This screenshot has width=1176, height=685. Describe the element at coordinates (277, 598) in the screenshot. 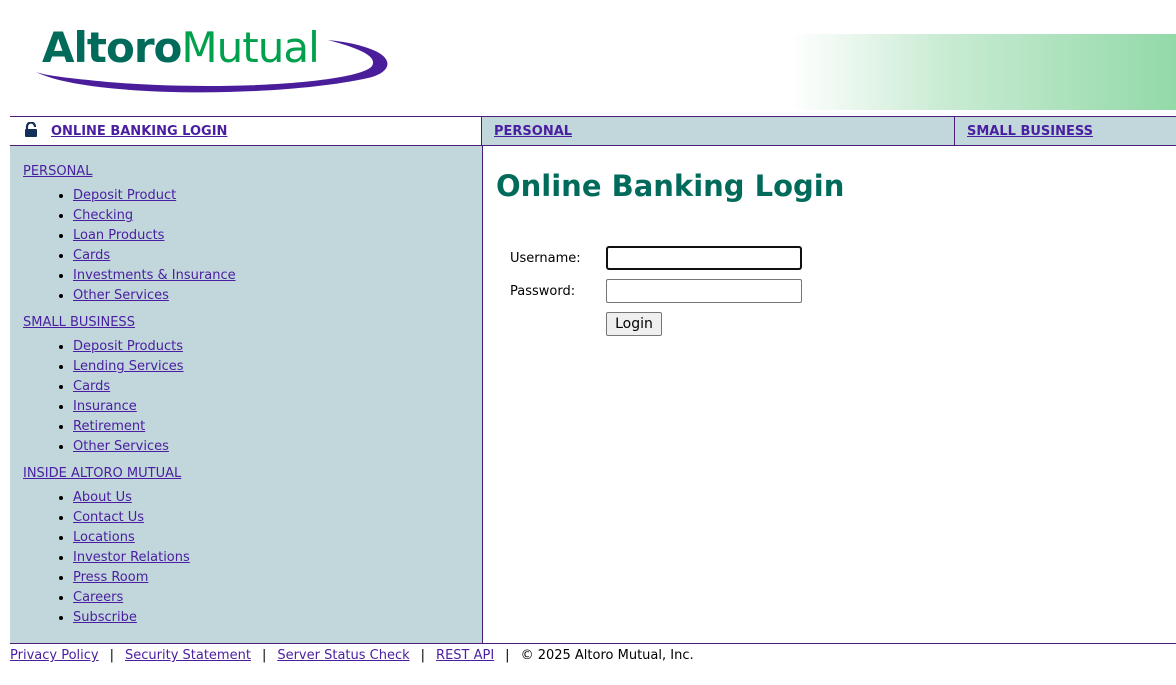

I see `list-item: Careers` at that location.